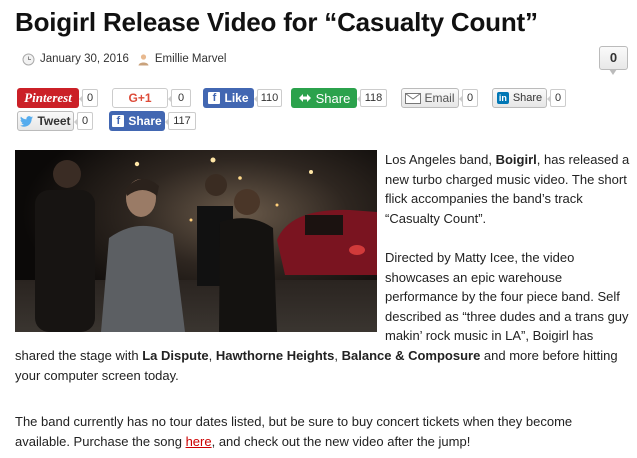 This screenshot has width=637, height=458. I want to click on linkedin-icon: in, so click(502, 98).